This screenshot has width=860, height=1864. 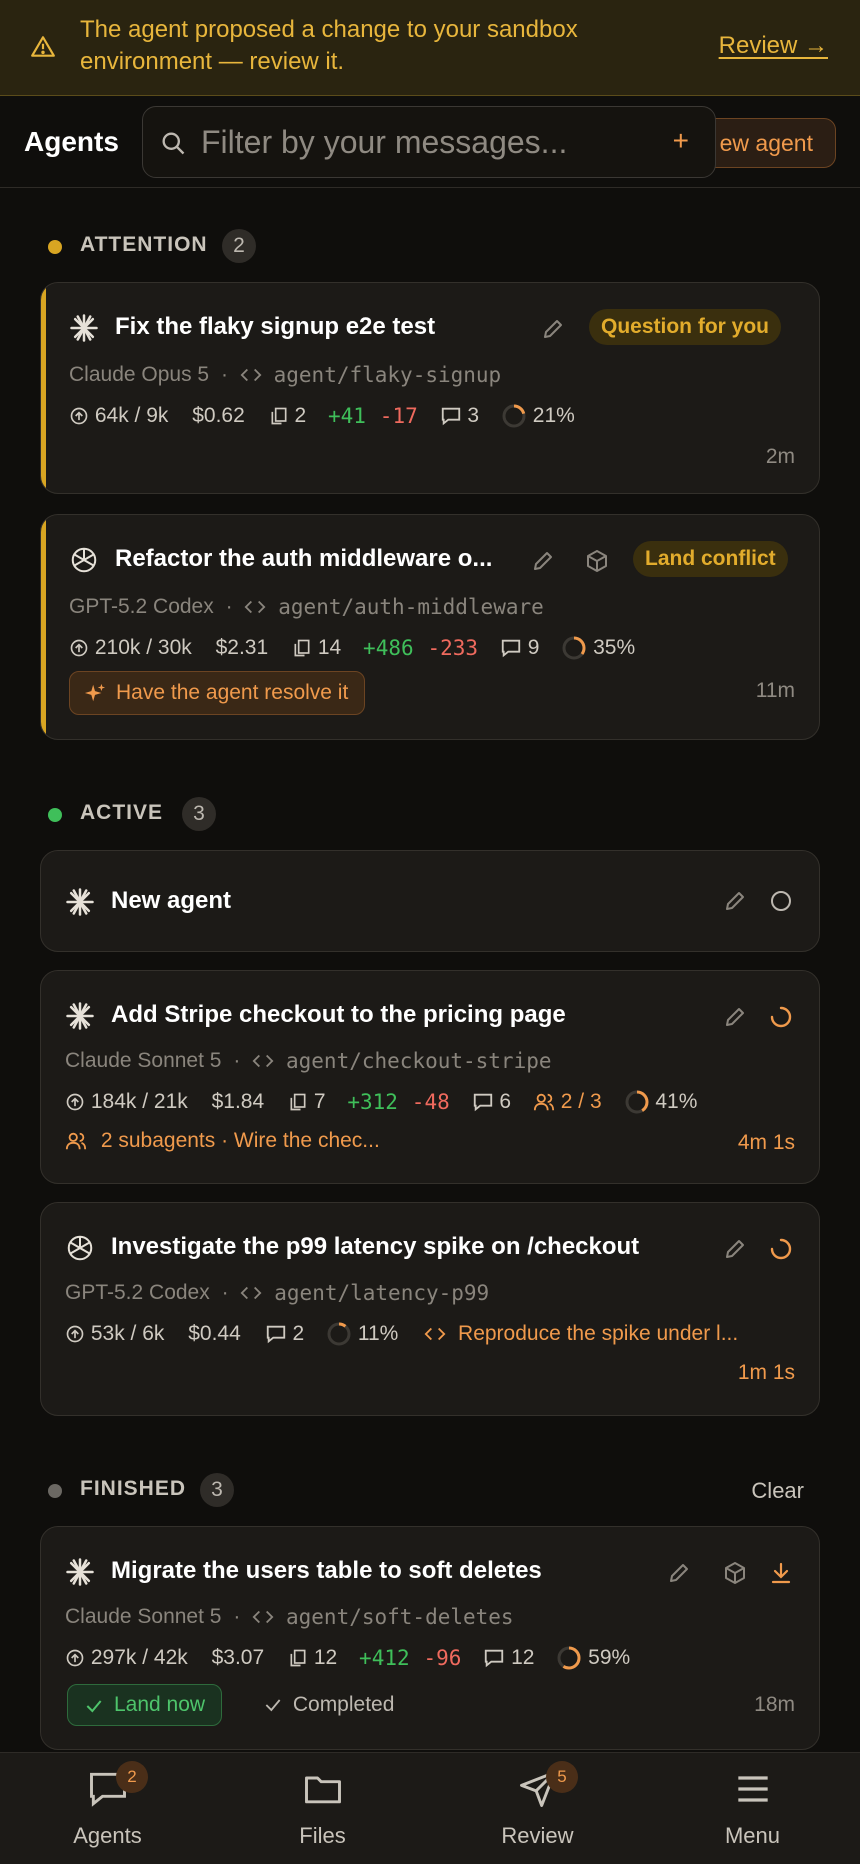 I want to click on progress-label: 21%, so click(x=553, y=415).